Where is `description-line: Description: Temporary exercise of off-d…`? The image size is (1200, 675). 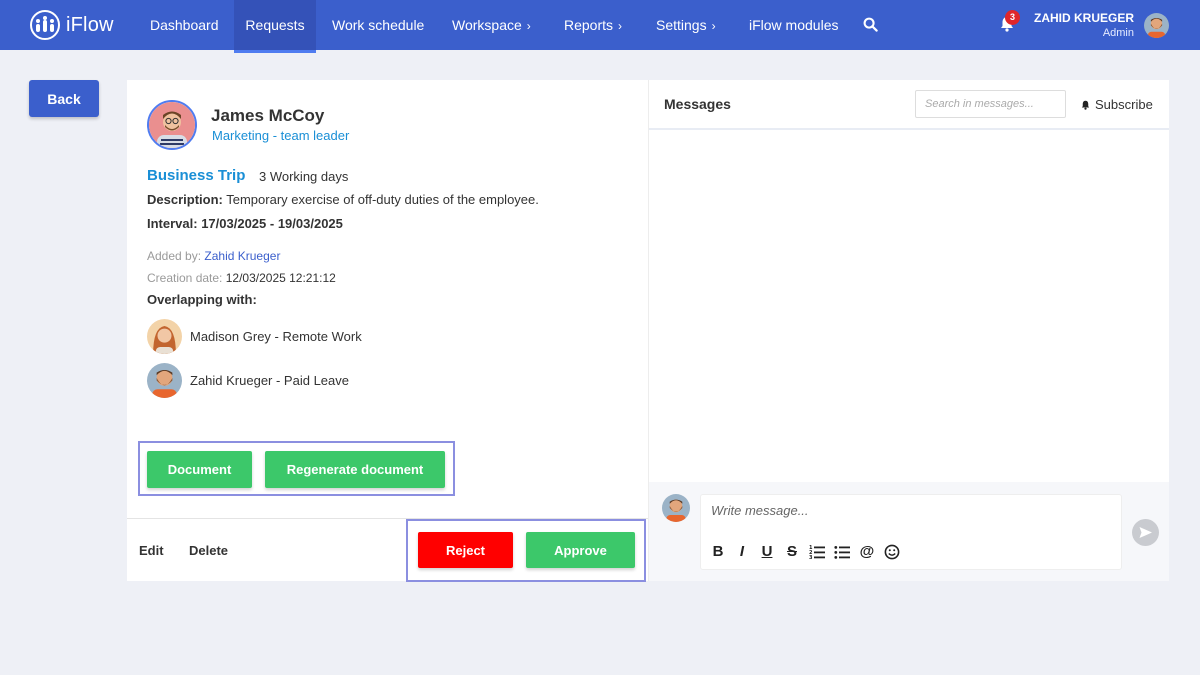 description-line: Description: Temporary exercise of off-d… is located at coordinates (343, 199).